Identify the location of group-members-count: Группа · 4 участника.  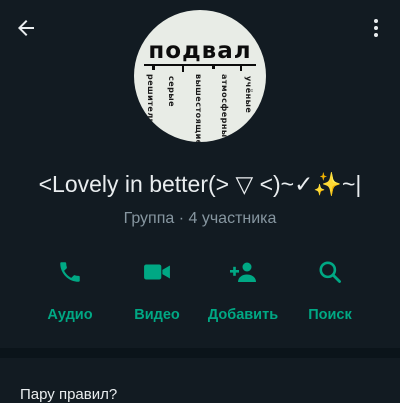
(200, 218).